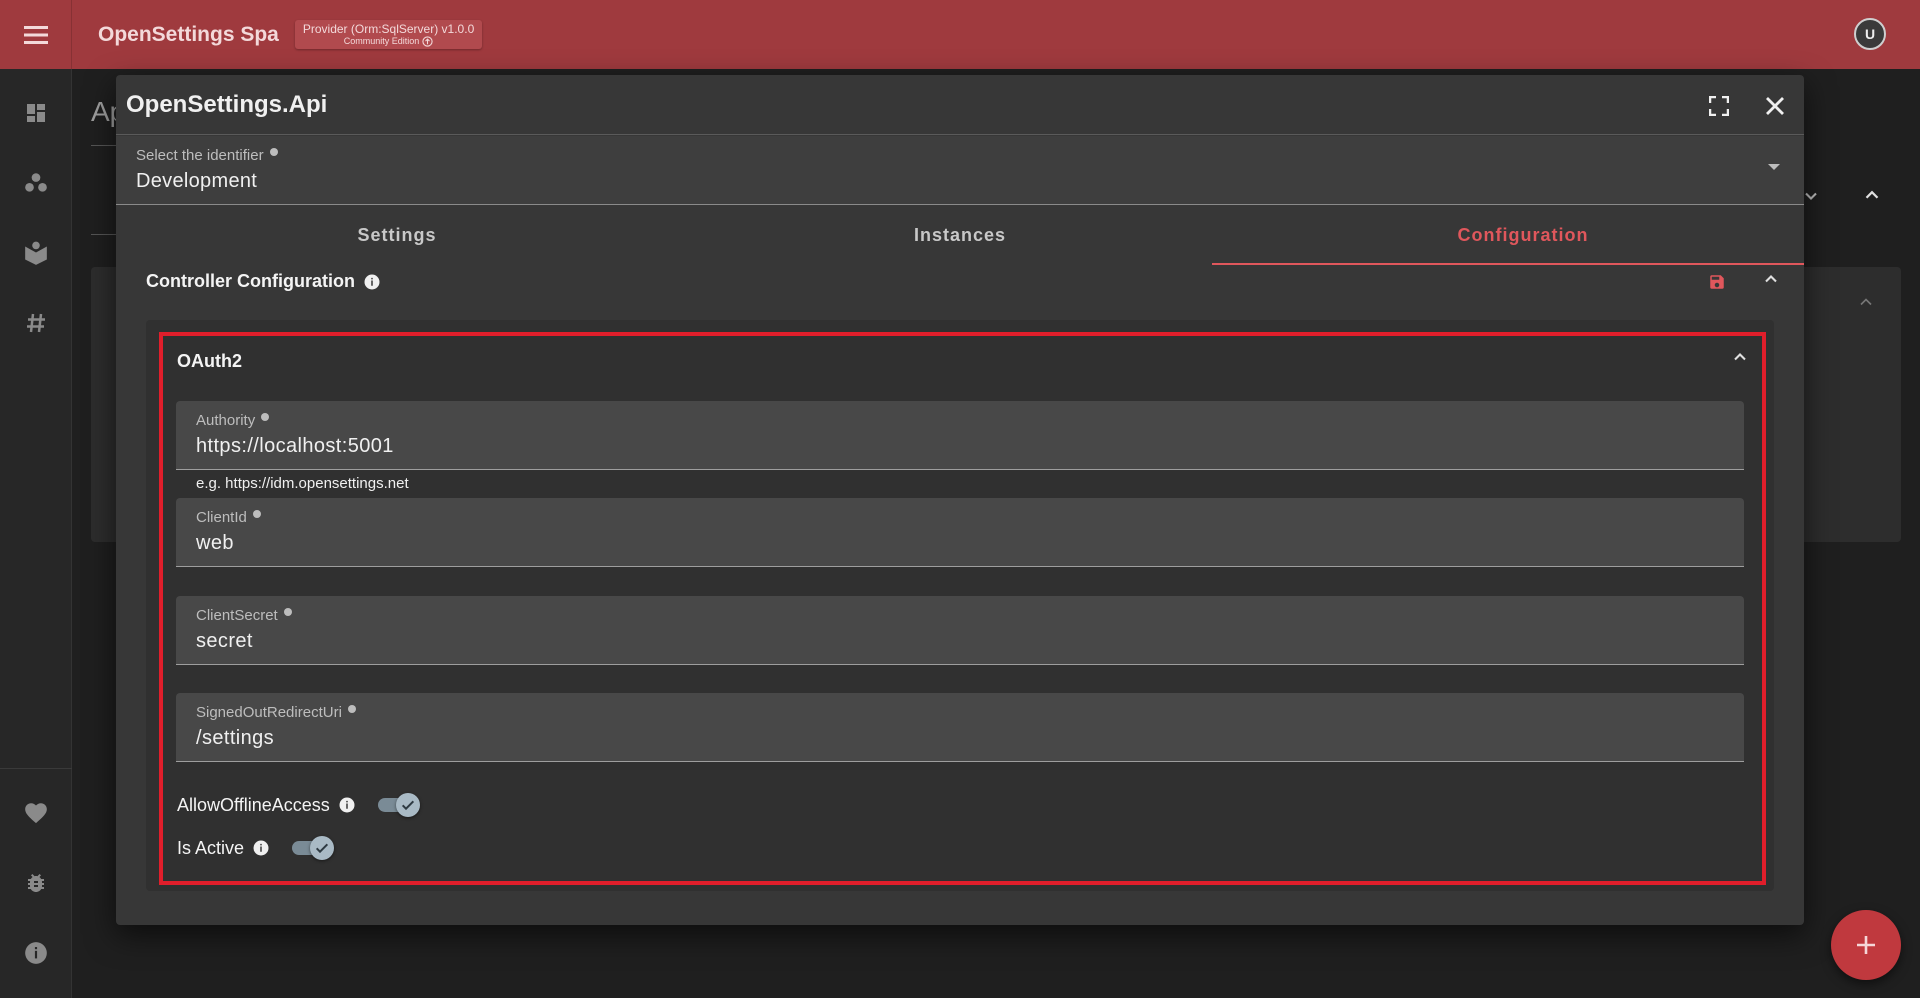 Image resolution: width=1920 pixels, height=998 pixels. I want to click on allow-offline-access-label: AllowOfflineAccess, so click(253, 804).